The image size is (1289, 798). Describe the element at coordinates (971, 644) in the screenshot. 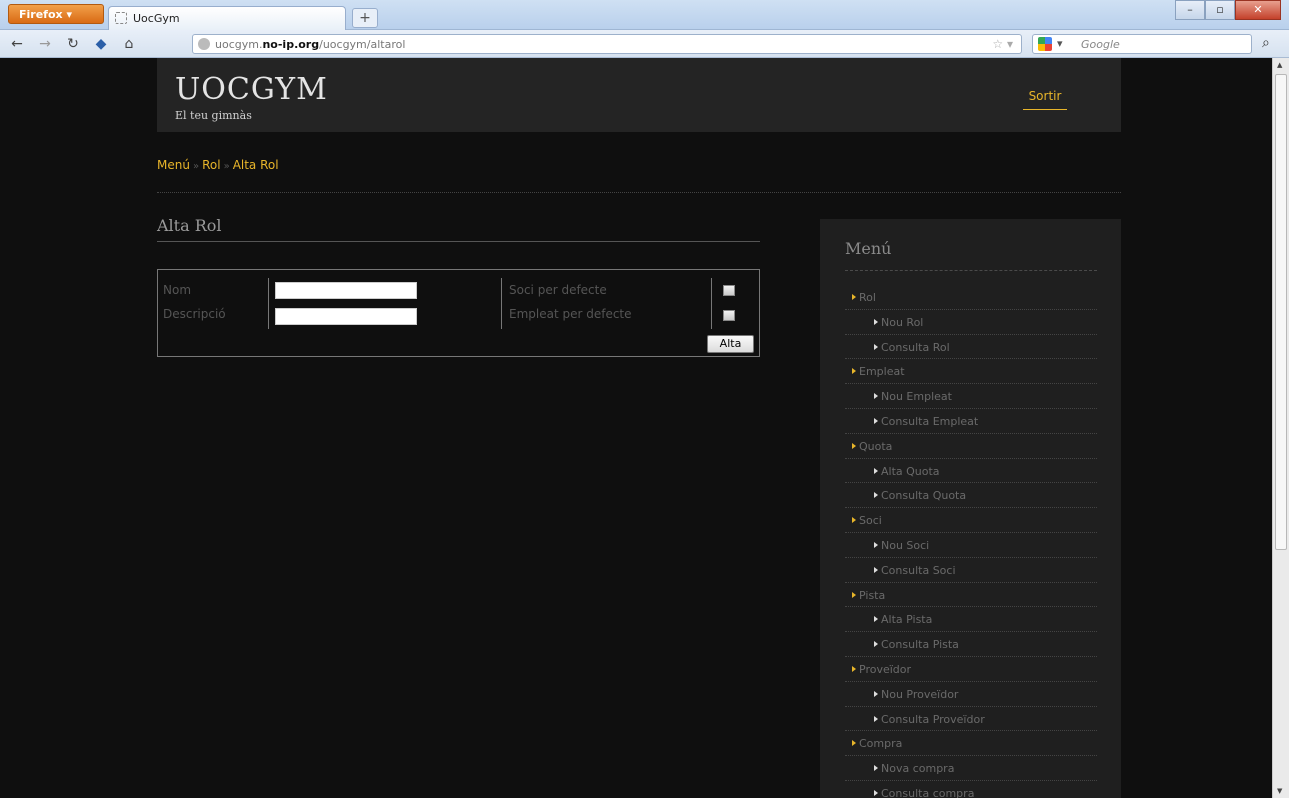

I see `sidebar-item-consulta-pista: Consulta Pista` at that location.